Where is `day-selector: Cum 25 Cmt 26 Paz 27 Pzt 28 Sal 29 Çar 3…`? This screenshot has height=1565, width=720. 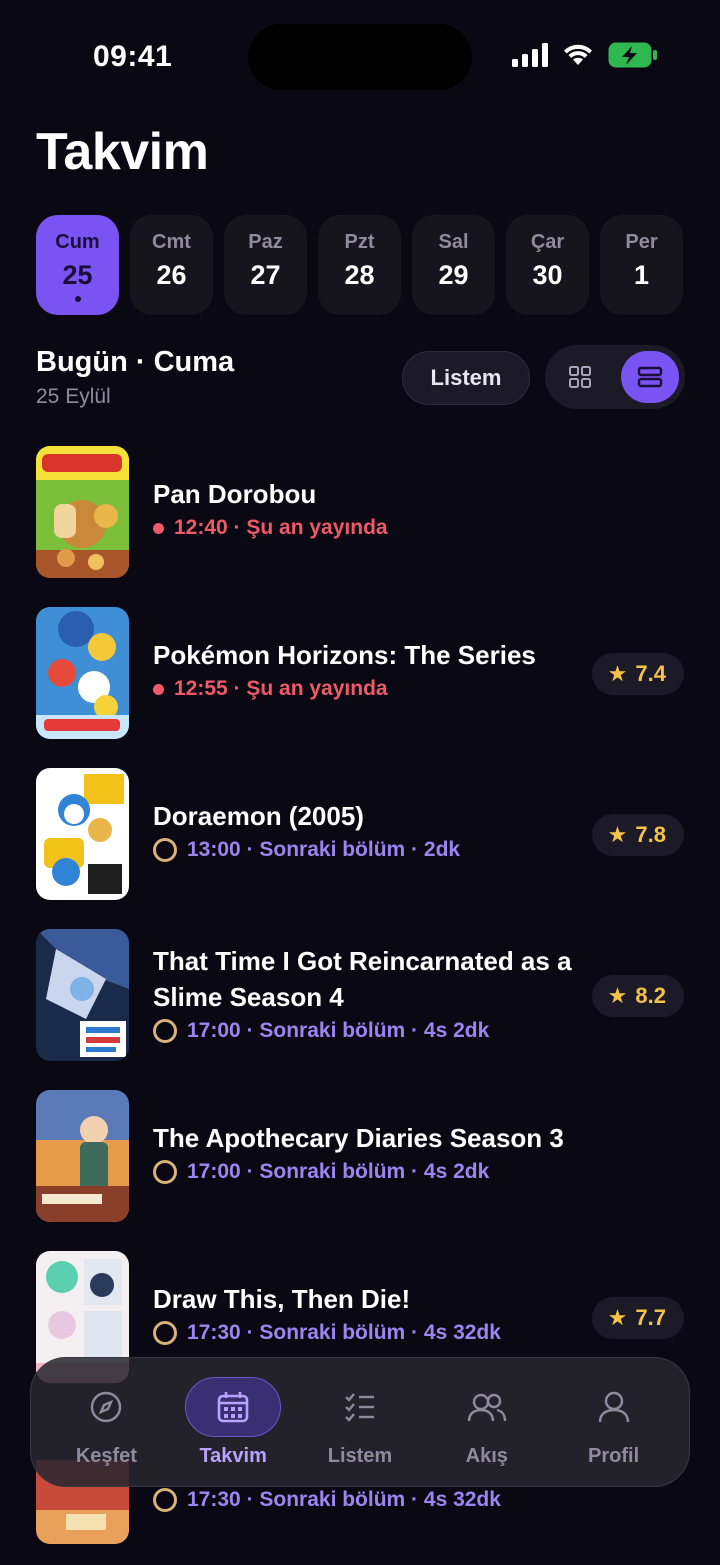
day-selector: Cum 25 Cmt 26 Paz 27 Pzt 28 Sal 29 Çar 3… is located at coordinates (359, 265).